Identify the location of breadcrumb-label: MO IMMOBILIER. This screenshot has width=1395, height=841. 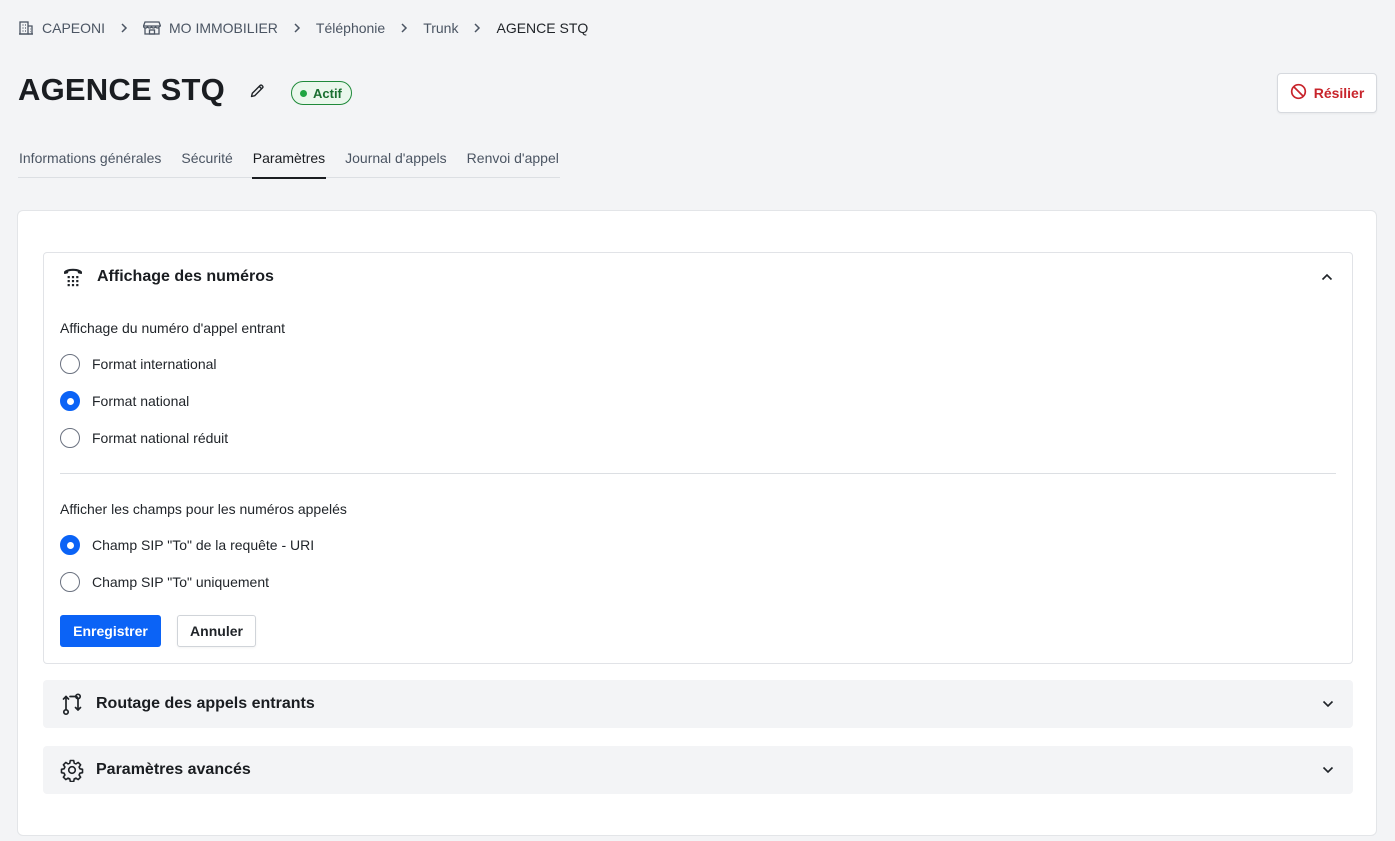
(223, 28).